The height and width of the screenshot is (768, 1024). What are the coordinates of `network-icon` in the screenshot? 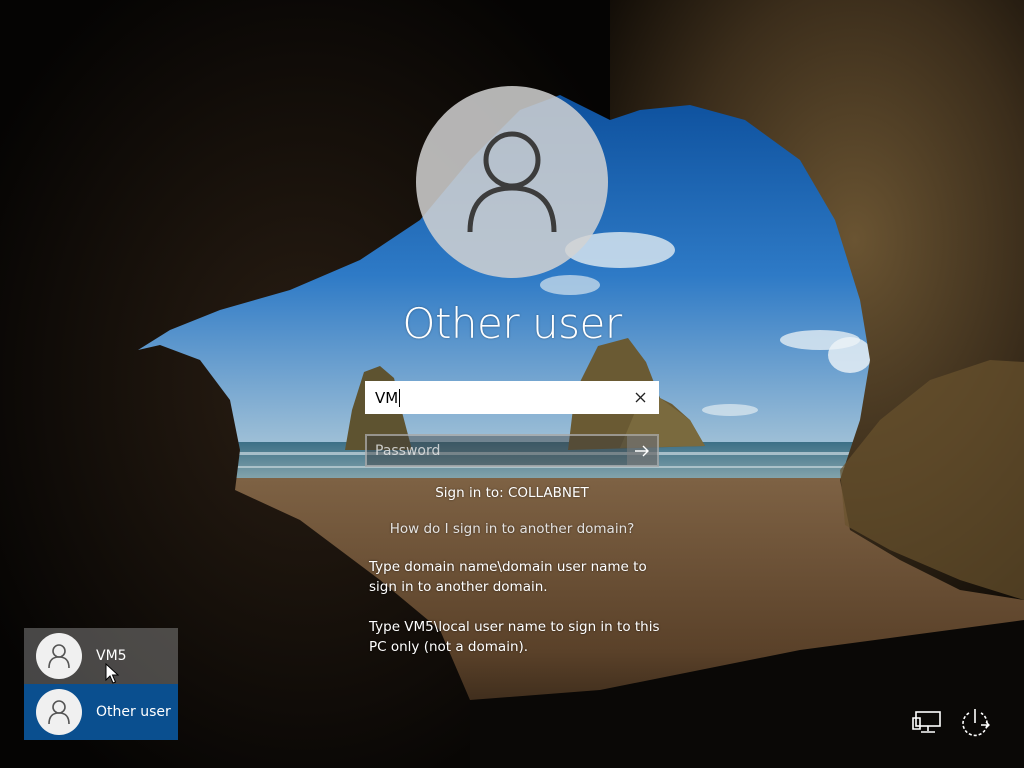 It's located at (926, 722).